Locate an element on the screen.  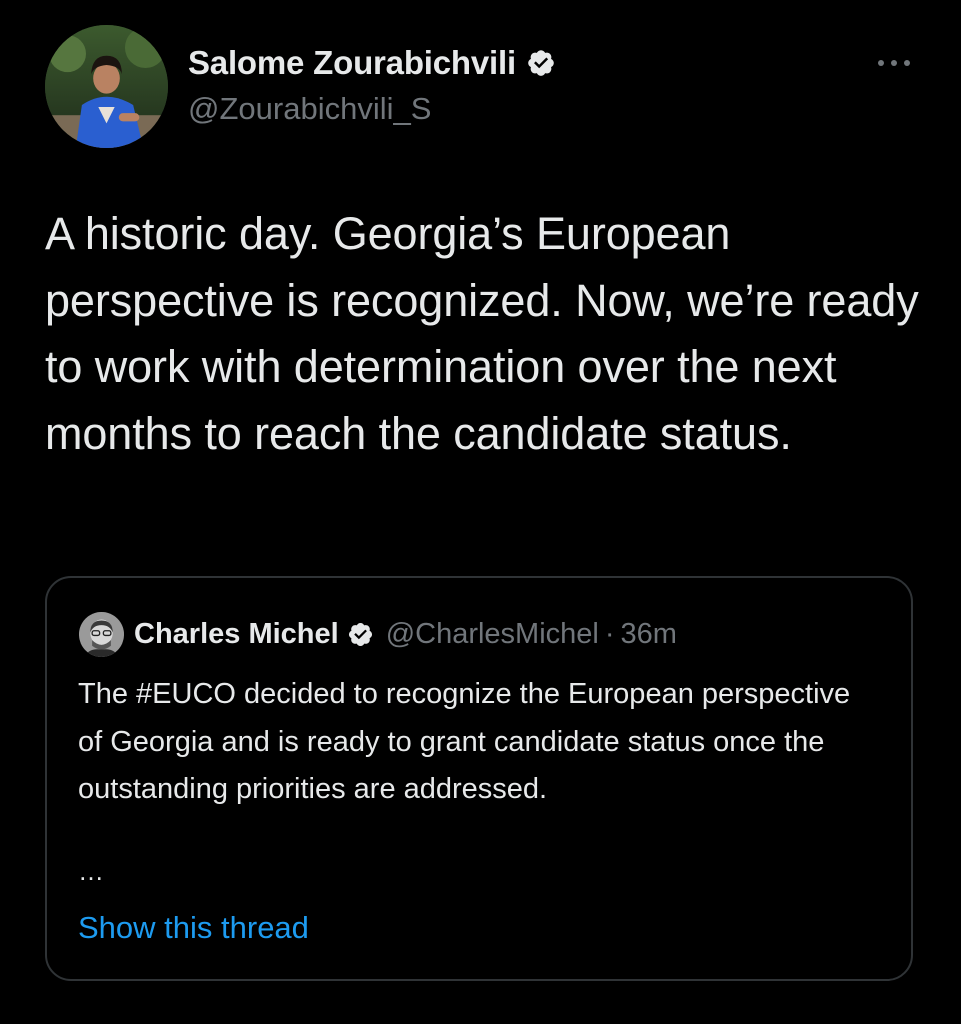
author-avatar is located at coordinates (106, 86).